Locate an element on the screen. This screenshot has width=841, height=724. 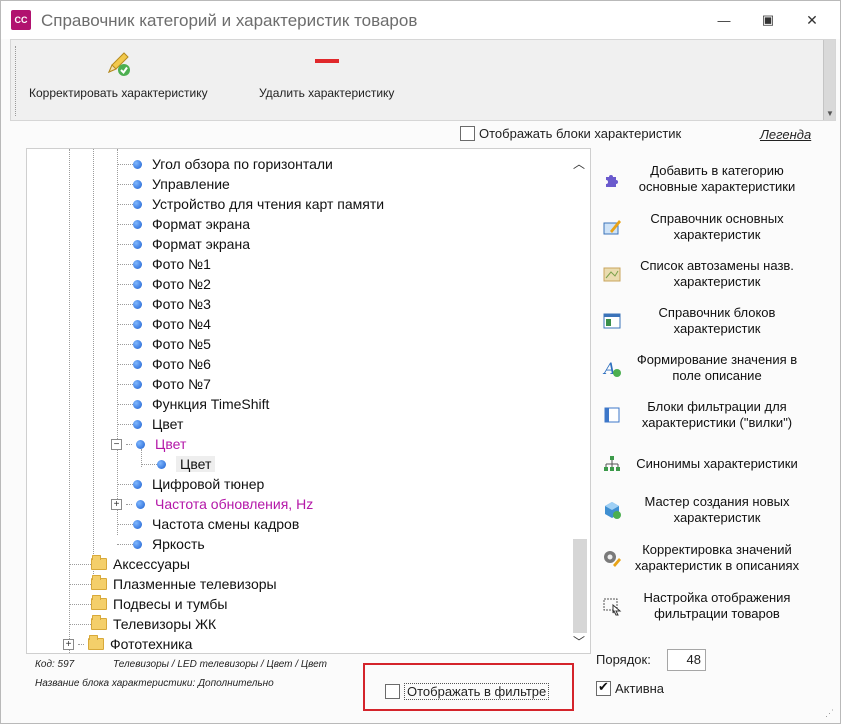
scroll-down-icon: ﹀ is located at coordinates (579, 641).